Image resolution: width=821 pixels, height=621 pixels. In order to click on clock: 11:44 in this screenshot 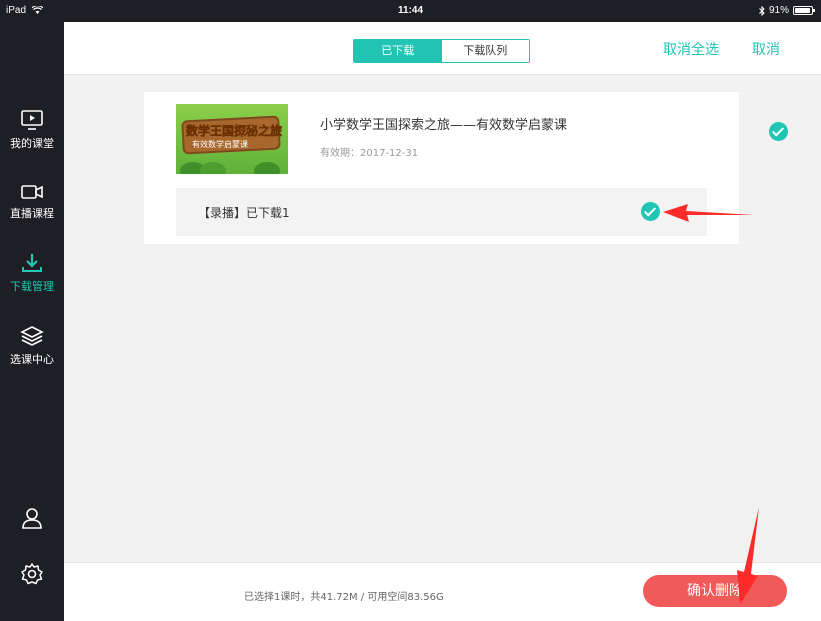, I will do `click(410, 10)`.